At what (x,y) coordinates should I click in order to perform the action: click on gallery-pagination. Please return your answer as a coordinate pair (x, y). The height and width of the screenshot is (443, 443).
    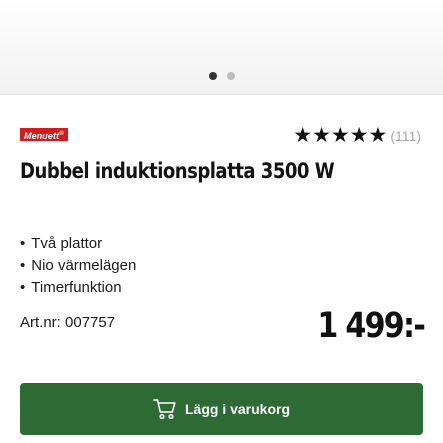
    Looking at the image, I should click on (221, 76).